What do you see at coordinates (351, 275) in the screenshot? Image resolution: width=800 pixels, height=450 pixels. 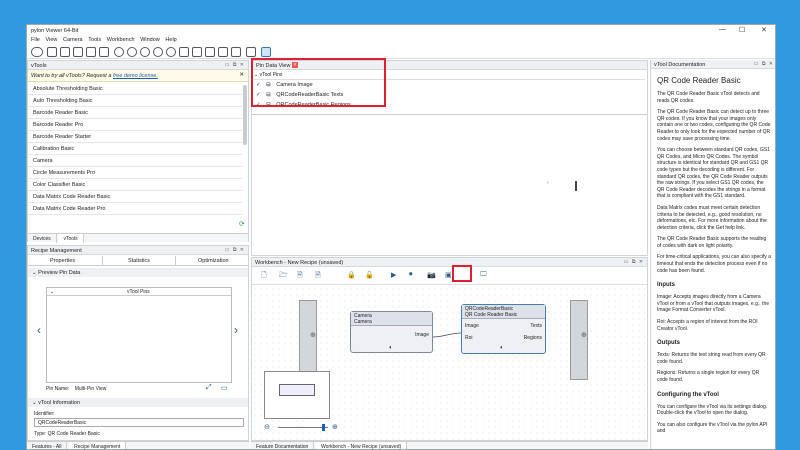 I see `lock-icon: 🔒` at bounding box center [351, 275].